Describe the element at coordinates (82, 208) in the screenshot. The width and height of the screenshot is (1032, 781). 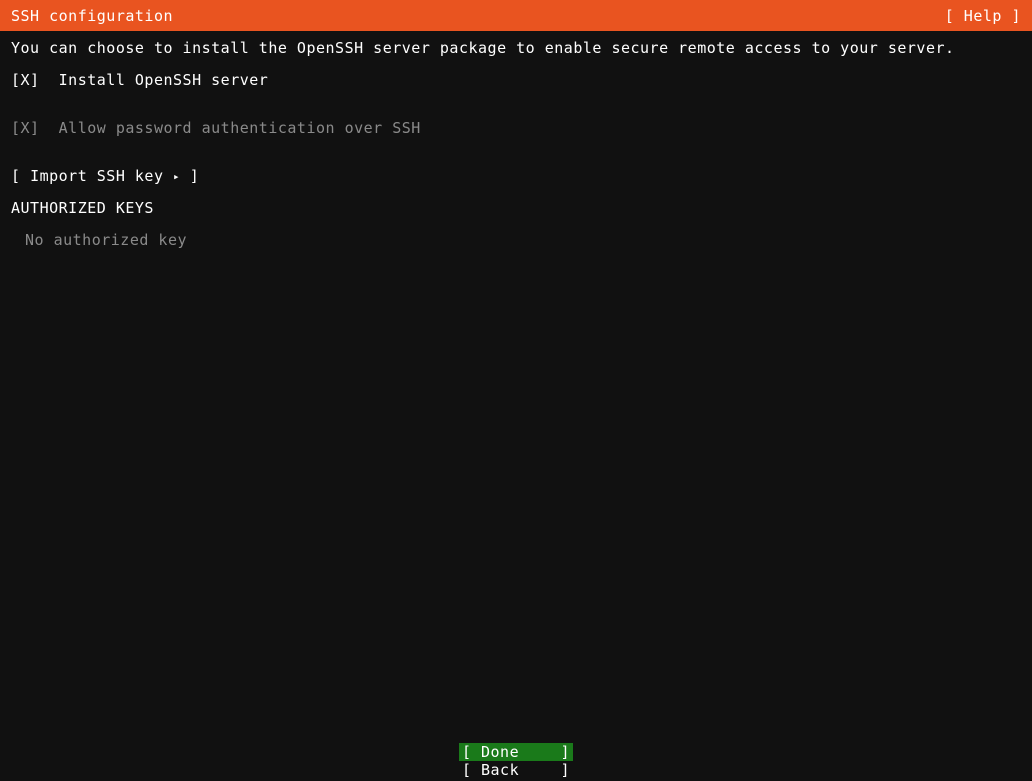
I see `authorized-keys-heading: AUTHORIZED KEYS` at that location.